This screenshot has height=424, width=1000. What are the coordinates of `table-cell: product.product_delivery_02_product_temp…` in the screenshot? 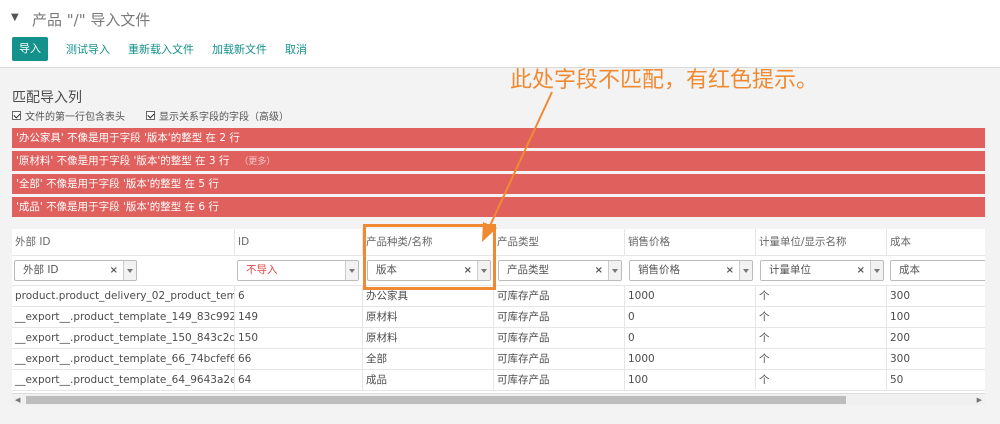 It's located at (123, 296).